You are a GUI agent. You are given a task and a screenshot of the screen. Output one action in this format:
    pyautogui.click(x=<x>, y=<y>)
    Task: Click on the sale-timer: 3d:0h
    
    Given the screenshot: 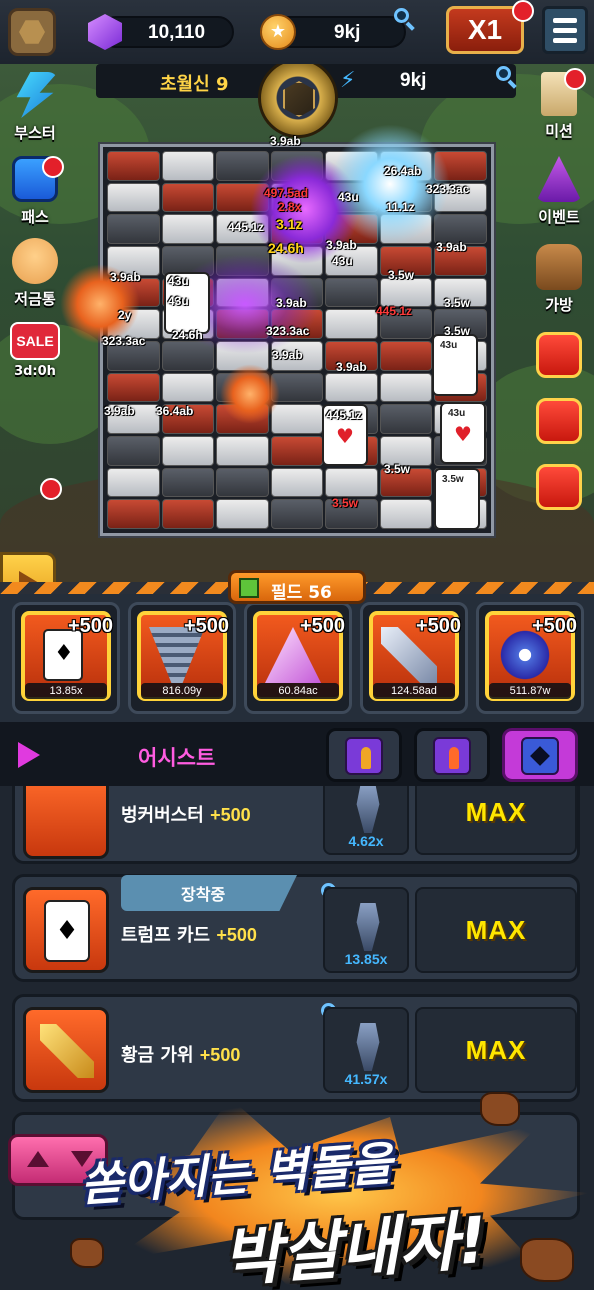 What is the action you would take?
    pyautogui.click(x=35, y=371)
    